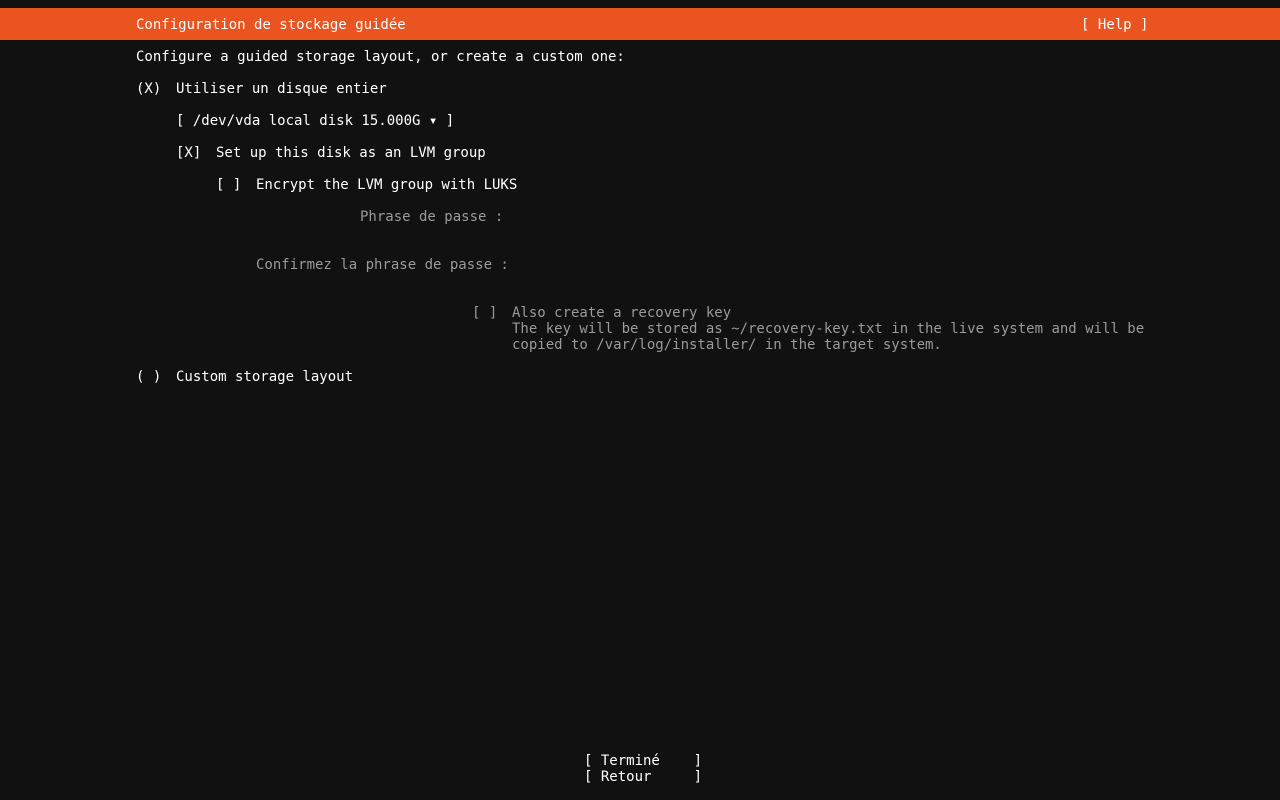 Image resolution: width=1280 pixels, height=800 pixels. I want to click on lvm-checkbox: [X], so click(188, 153).